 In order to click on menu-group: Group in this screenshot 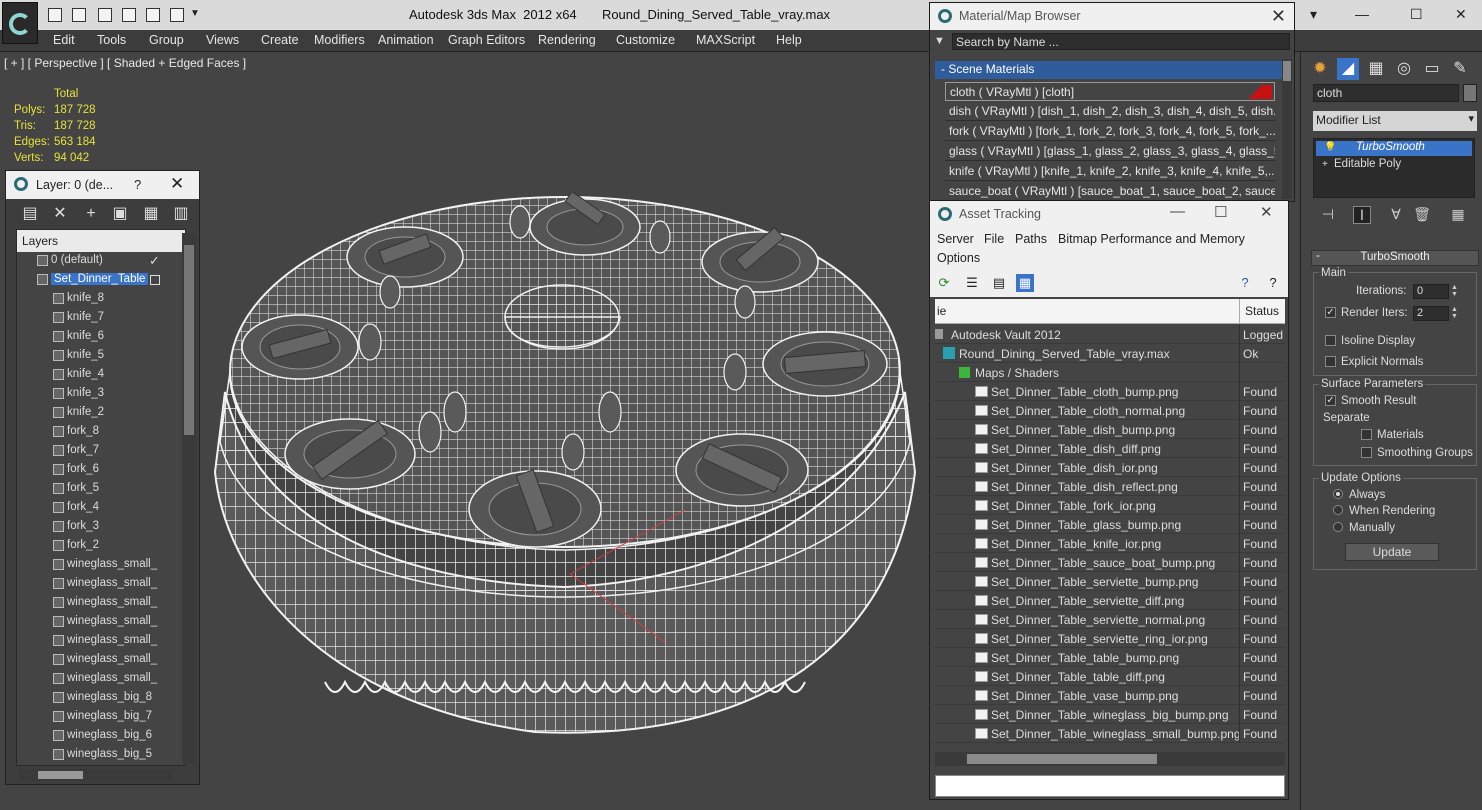, I will do `click(166, 40)`.